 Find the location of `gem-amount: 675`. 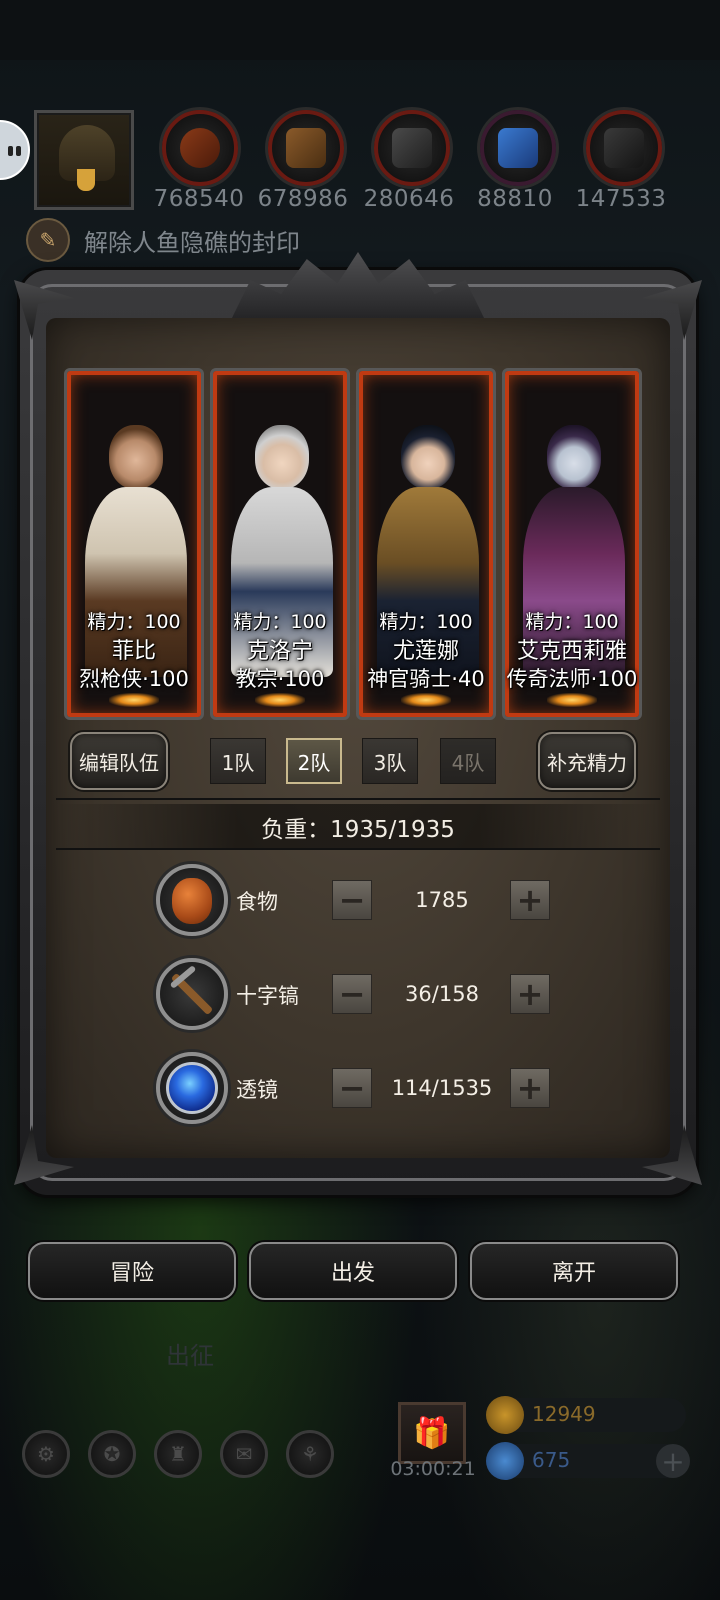

gem-amount: 675 is located at coordinates (551, 1460).